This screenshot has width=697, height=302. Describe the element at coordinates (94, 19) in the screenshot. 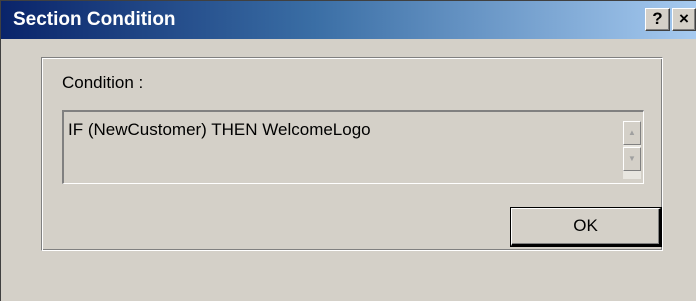

I see `window-title: Section Condition` at that location.